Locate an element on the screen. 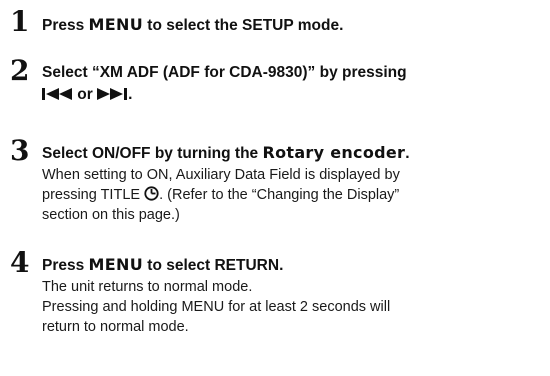 The height and width of the screenshot is (376, 550). heading-text: to select RETURN. is located at coordinates (213, 265).